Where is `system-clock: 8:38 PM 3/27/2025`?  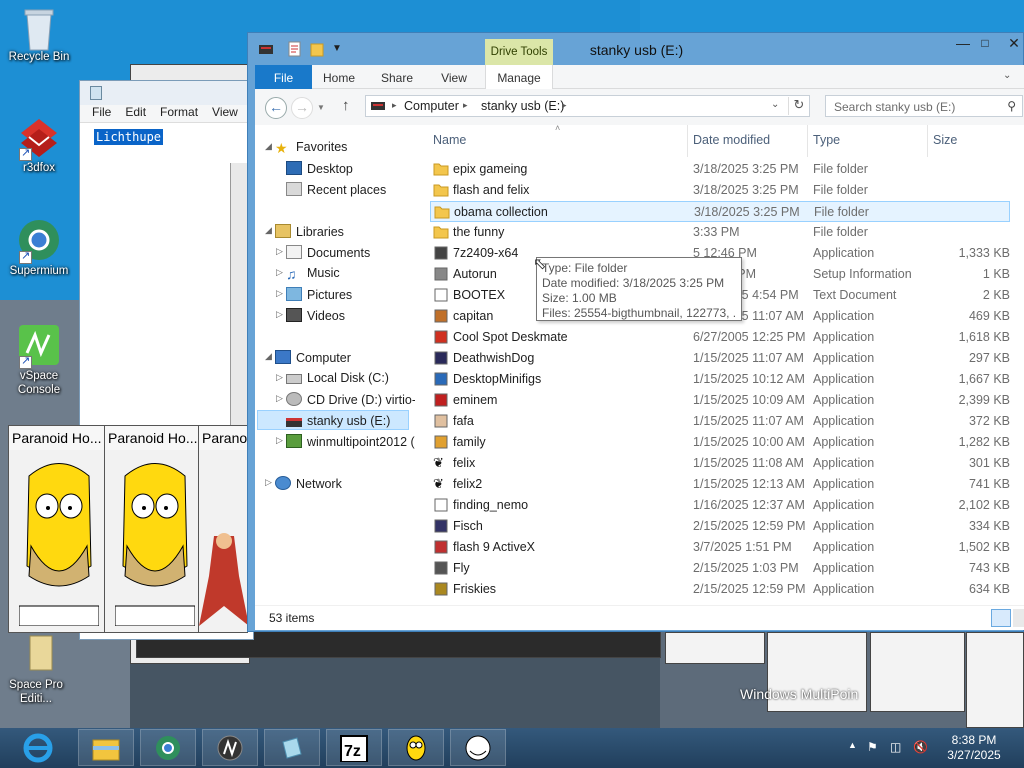 system-clock: 8:38 PM 3/27/2025 is located at coordinates (974, 748).